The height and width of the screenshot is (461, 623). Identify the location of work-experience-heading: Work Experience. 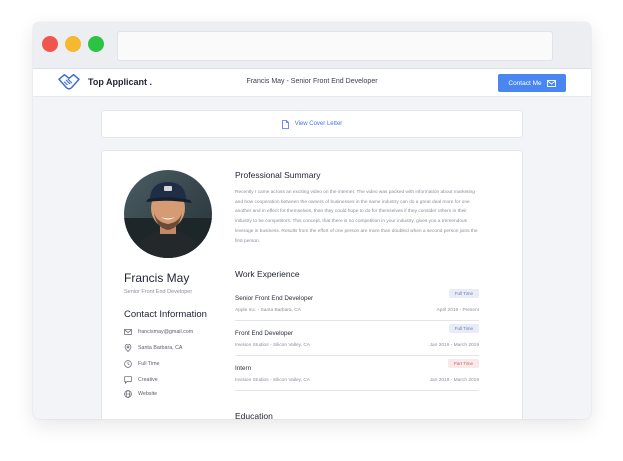
(267, 274).